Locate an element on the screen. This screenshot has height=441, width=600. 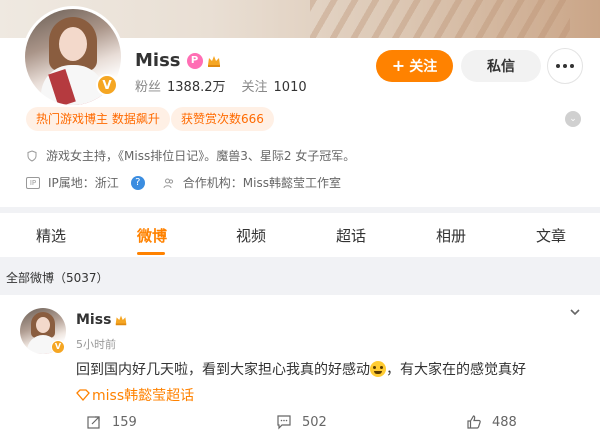
followers-count: 1388.2万 is located at coordinates (196, 87).